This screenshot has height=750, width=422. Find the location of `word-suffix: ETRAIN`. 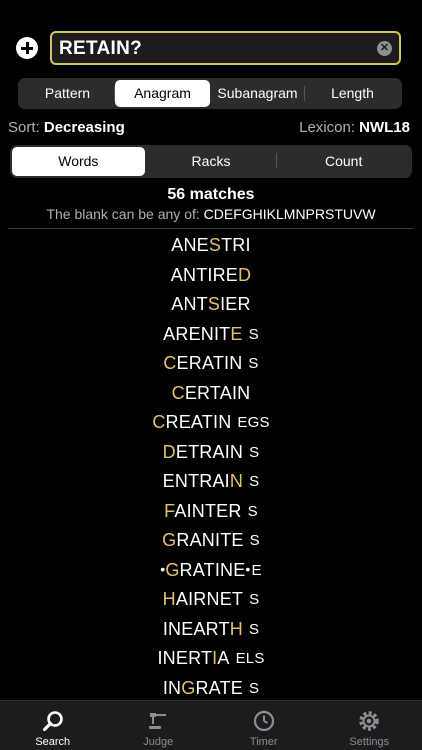

word-suffix: ETRAIN is located at coordinates (209, 451).